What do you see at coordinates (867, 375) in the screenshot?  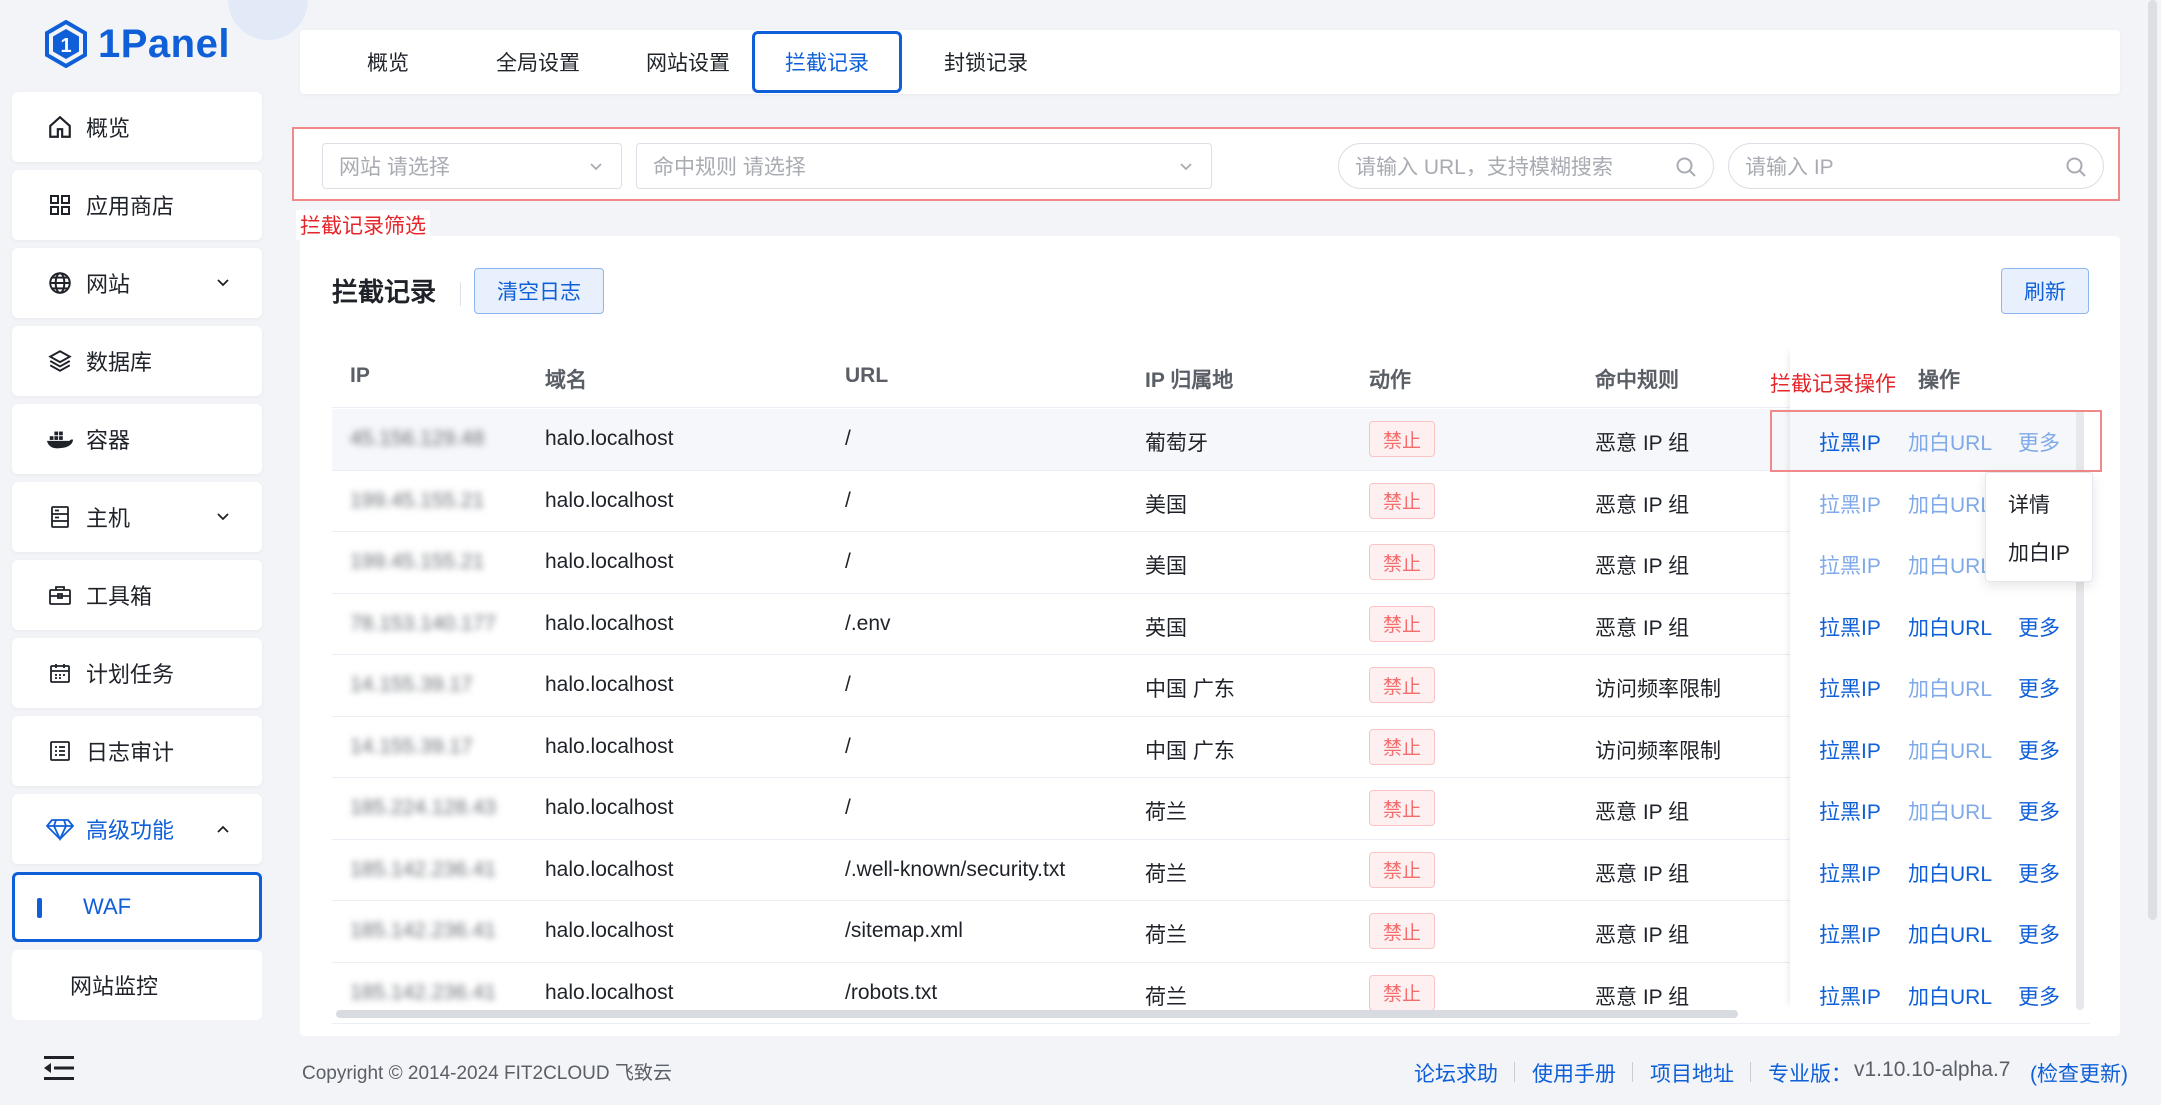 I see `column-header-url: URL` at bounding box center [867, 375].